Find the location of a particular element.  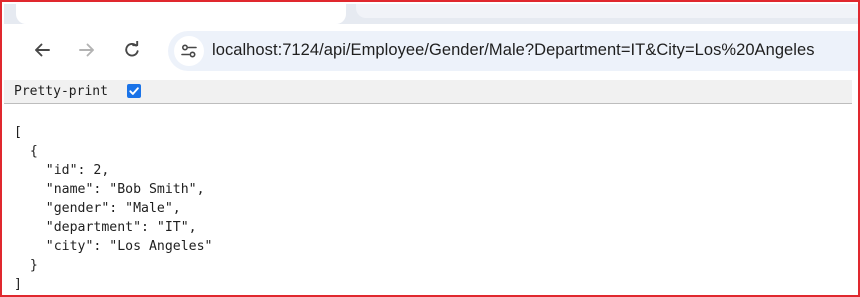

arrow-left-icon is located at coordinates (42, 50).